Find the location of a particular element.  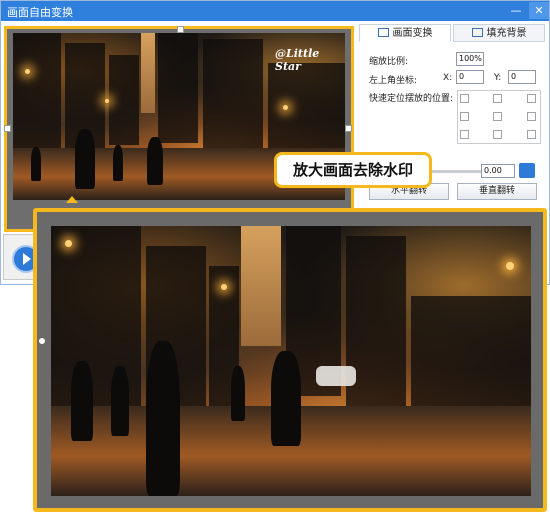

y-input: 0 is located at coordinates (522, 77).